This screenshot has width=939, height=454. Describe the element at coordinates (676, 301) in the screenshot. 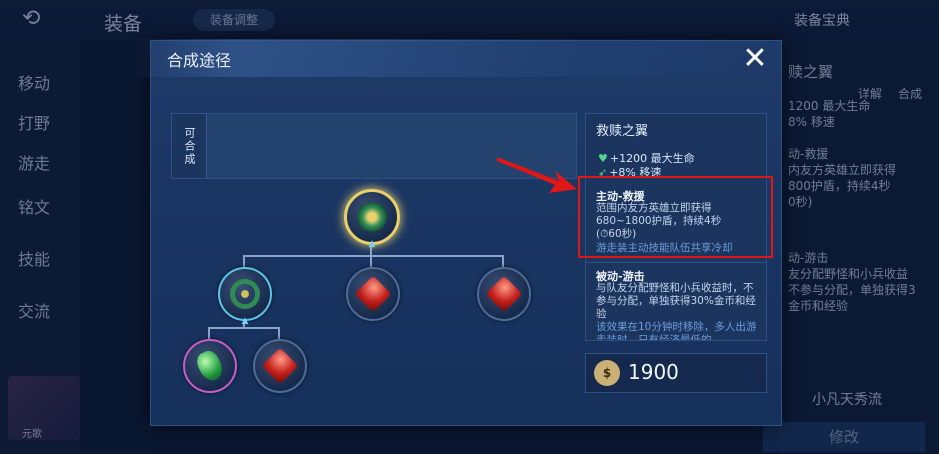

I see `passive-skill-desc: 与队友分配野怪和小兵收益时，不参与分配，单独获得30%金币和经验` at that location.